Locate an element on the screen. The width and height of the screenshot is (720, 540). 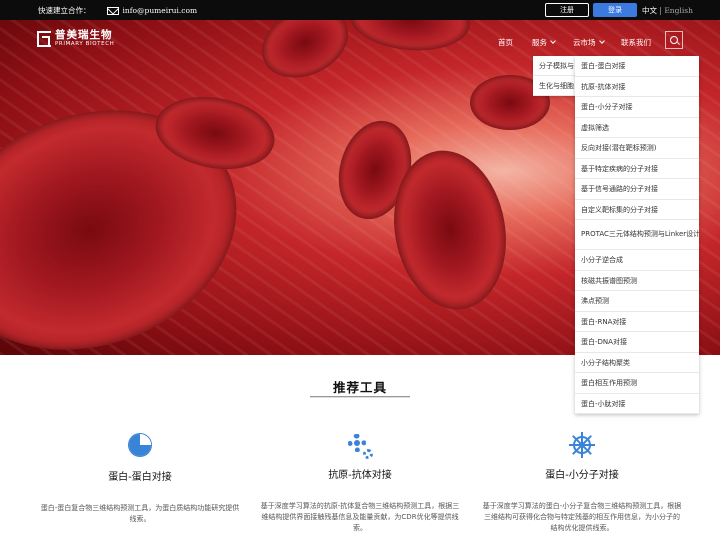
services-category-menu: 分子模拟与 生化与细胞 is located at coordinates (554, 76).